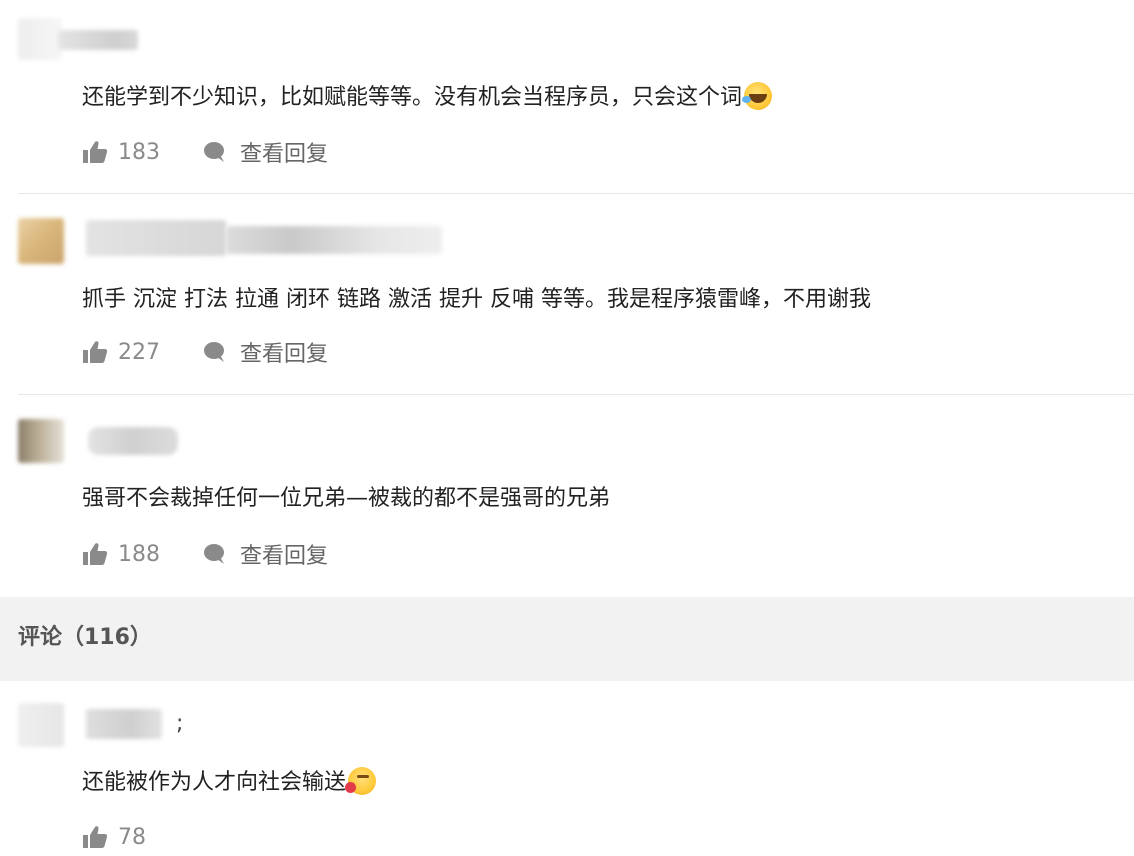 The height and width of the screenshot is (856, 1134). I want to click on comment-body: 还能学到不少知识，比如赋能等等。没有机会当程序员，只会这个词, so click(412, 97).